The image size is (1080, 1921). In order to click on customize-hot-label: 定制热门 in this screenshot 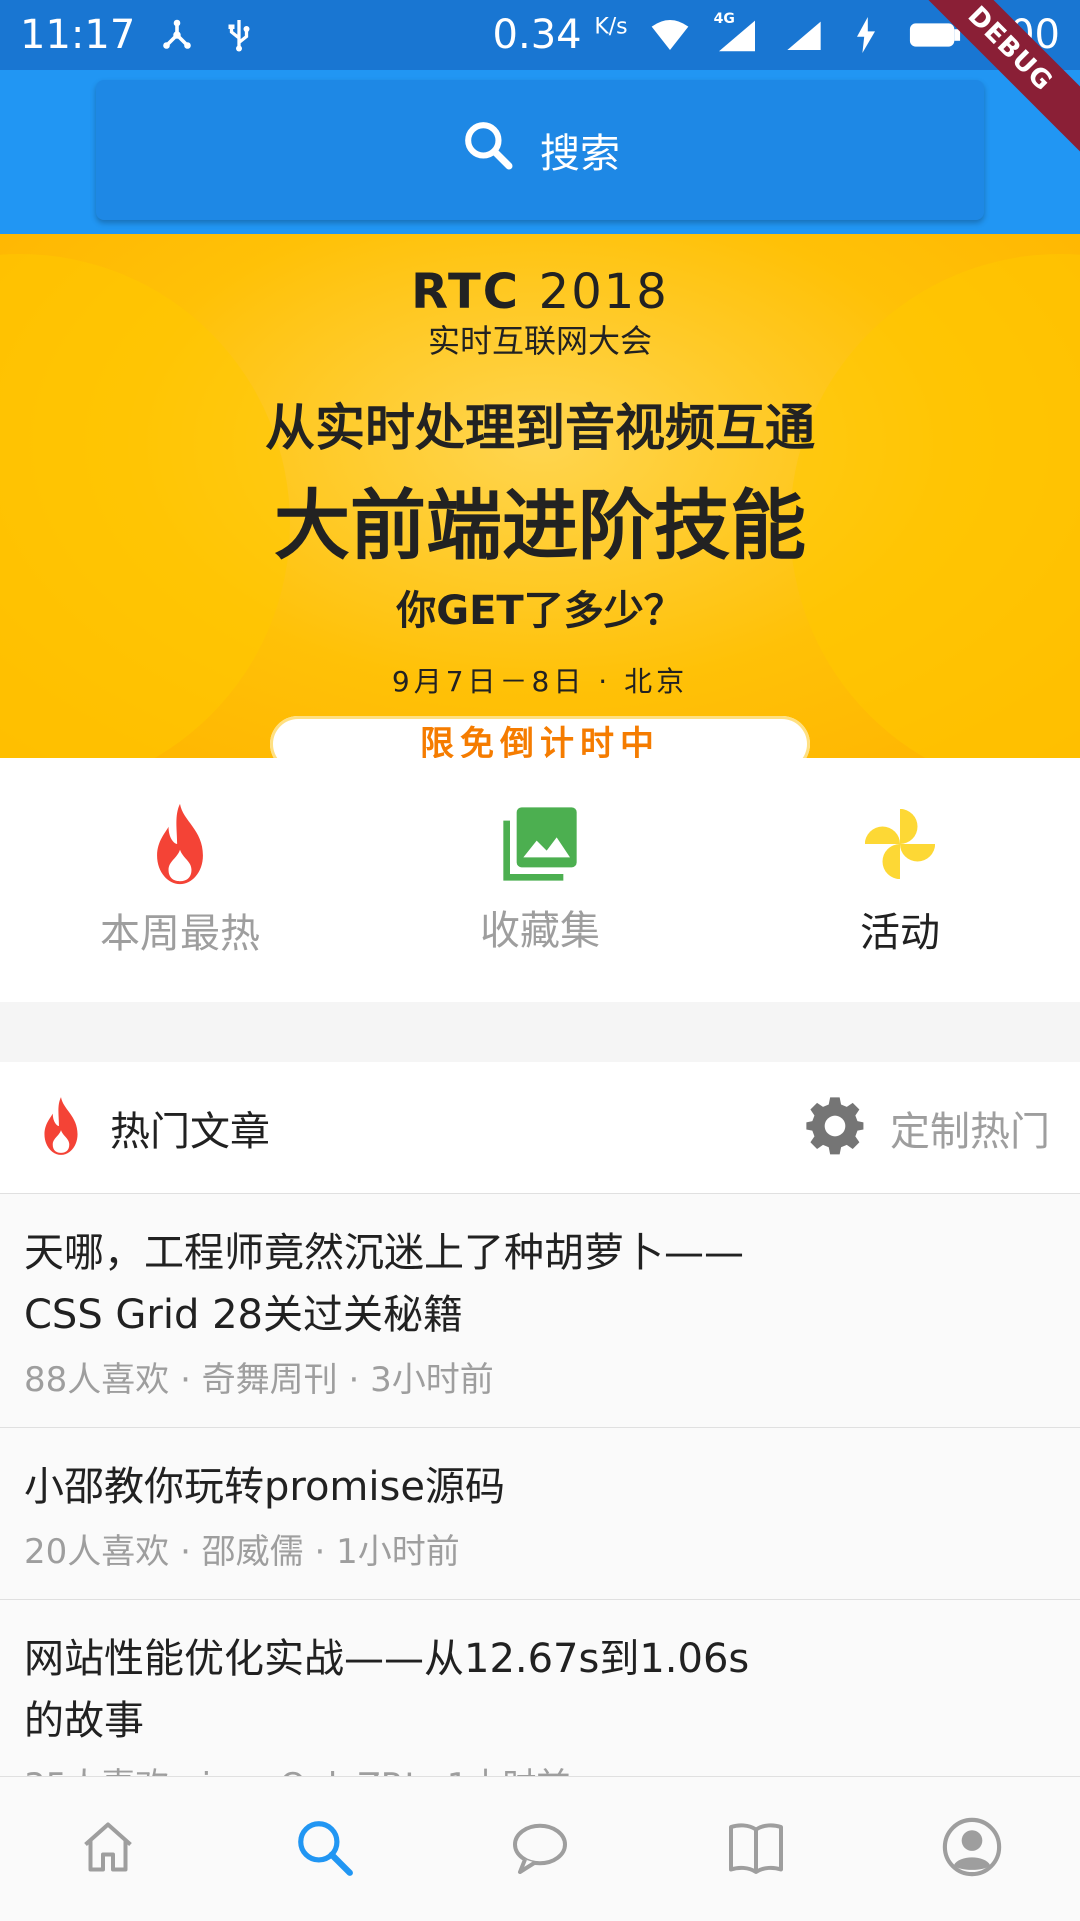, I will do `click(970, 1131)`.